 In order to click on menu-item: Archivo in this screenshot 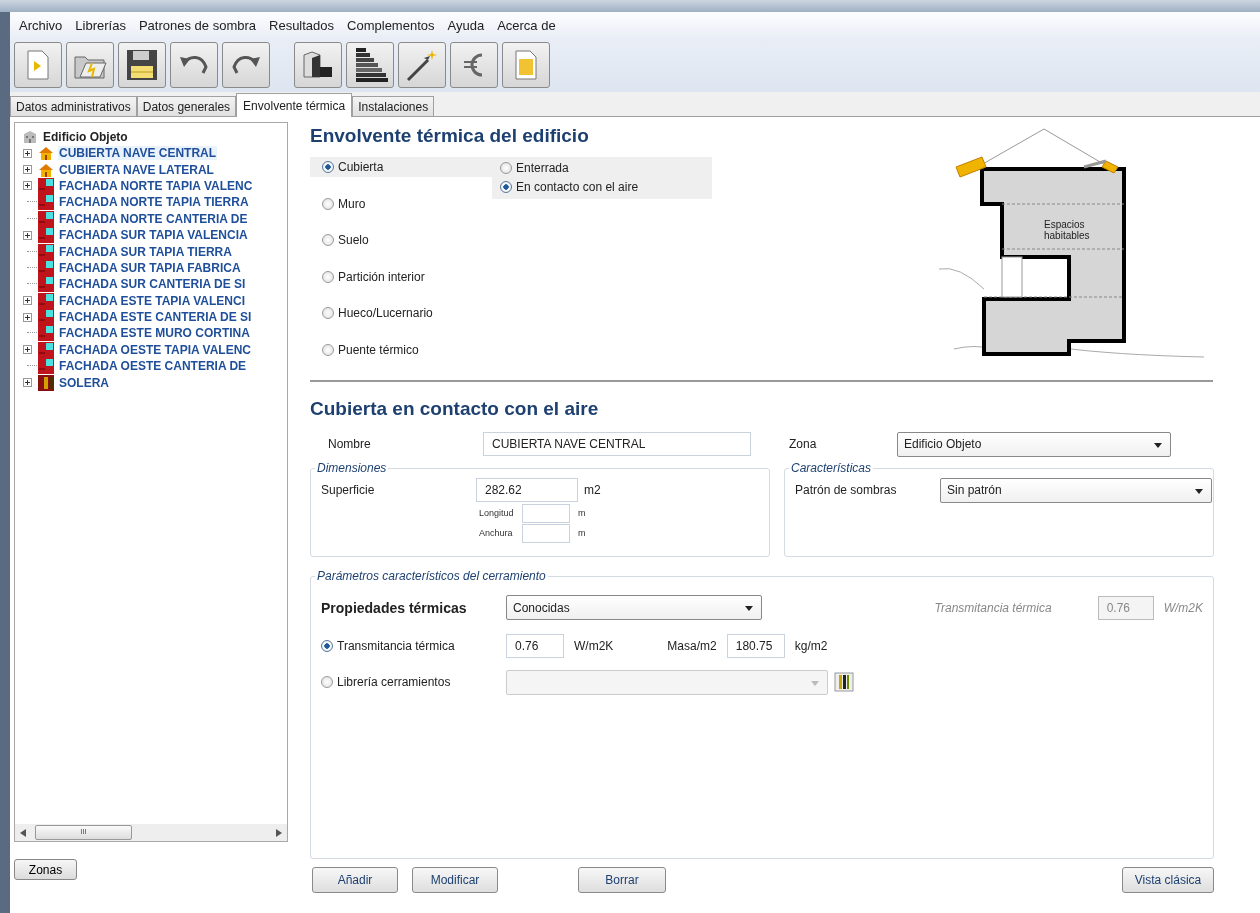, I will do `click(41, 25)`.